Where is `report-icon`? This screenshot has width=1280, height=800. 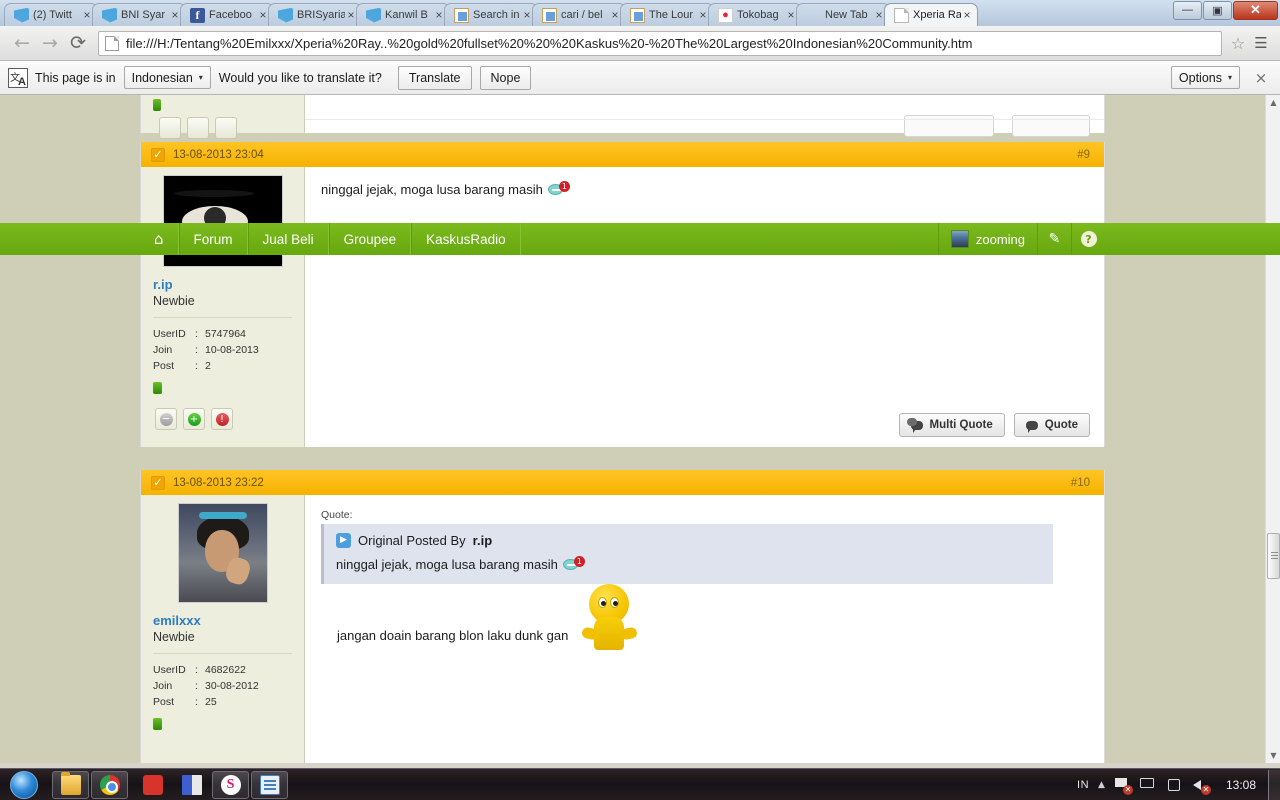 report-icon is located at coordinates (226, 128).